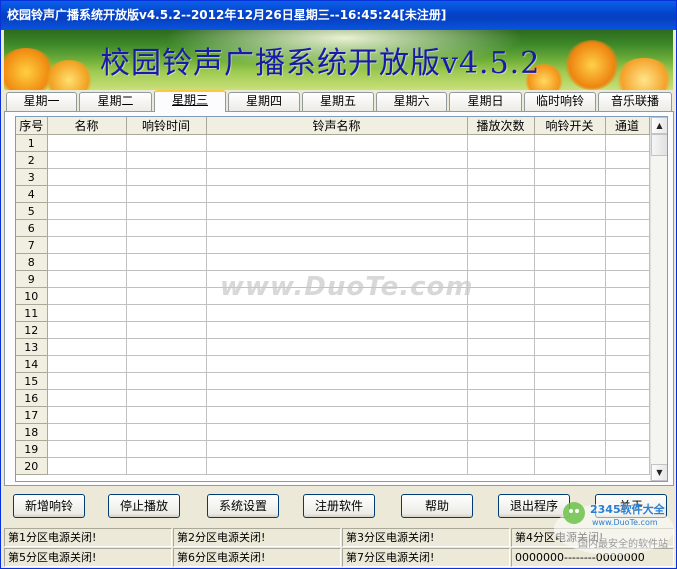 This screenshot has height=569, width=677. I want to click on tab-music-broadcast: 音乐联播, so click(635, 101).